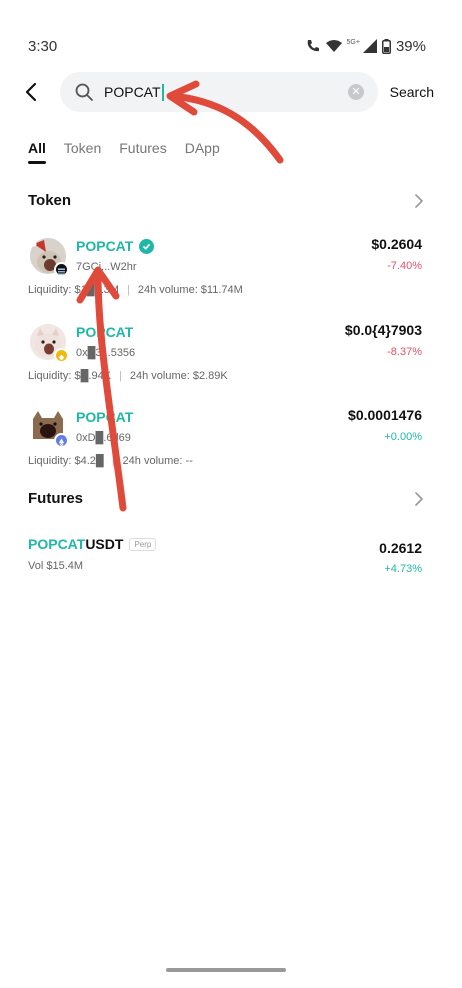  Describe the element at coordinates (147, 246) in the screenshot. I see `verified-icon` at that location.